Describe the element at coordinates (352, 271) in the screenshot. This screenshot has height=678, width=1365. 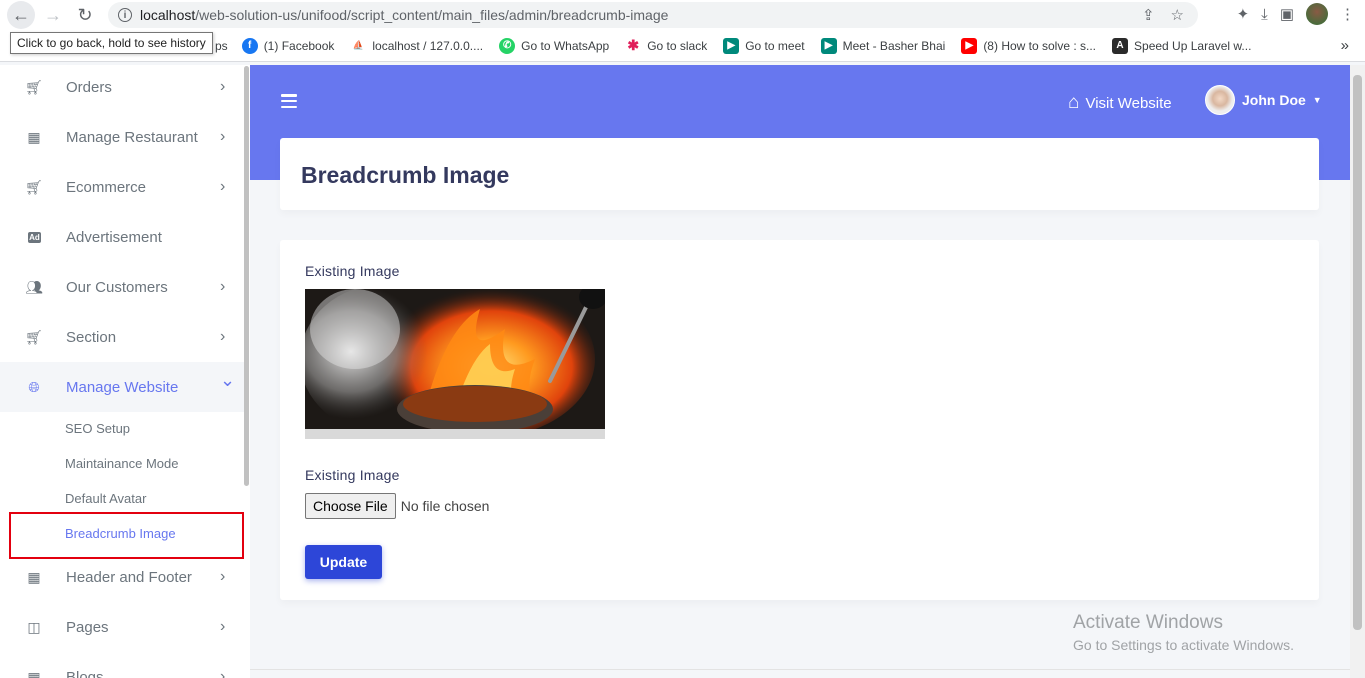
I see `existing-image-label: Existing Image` at that location.